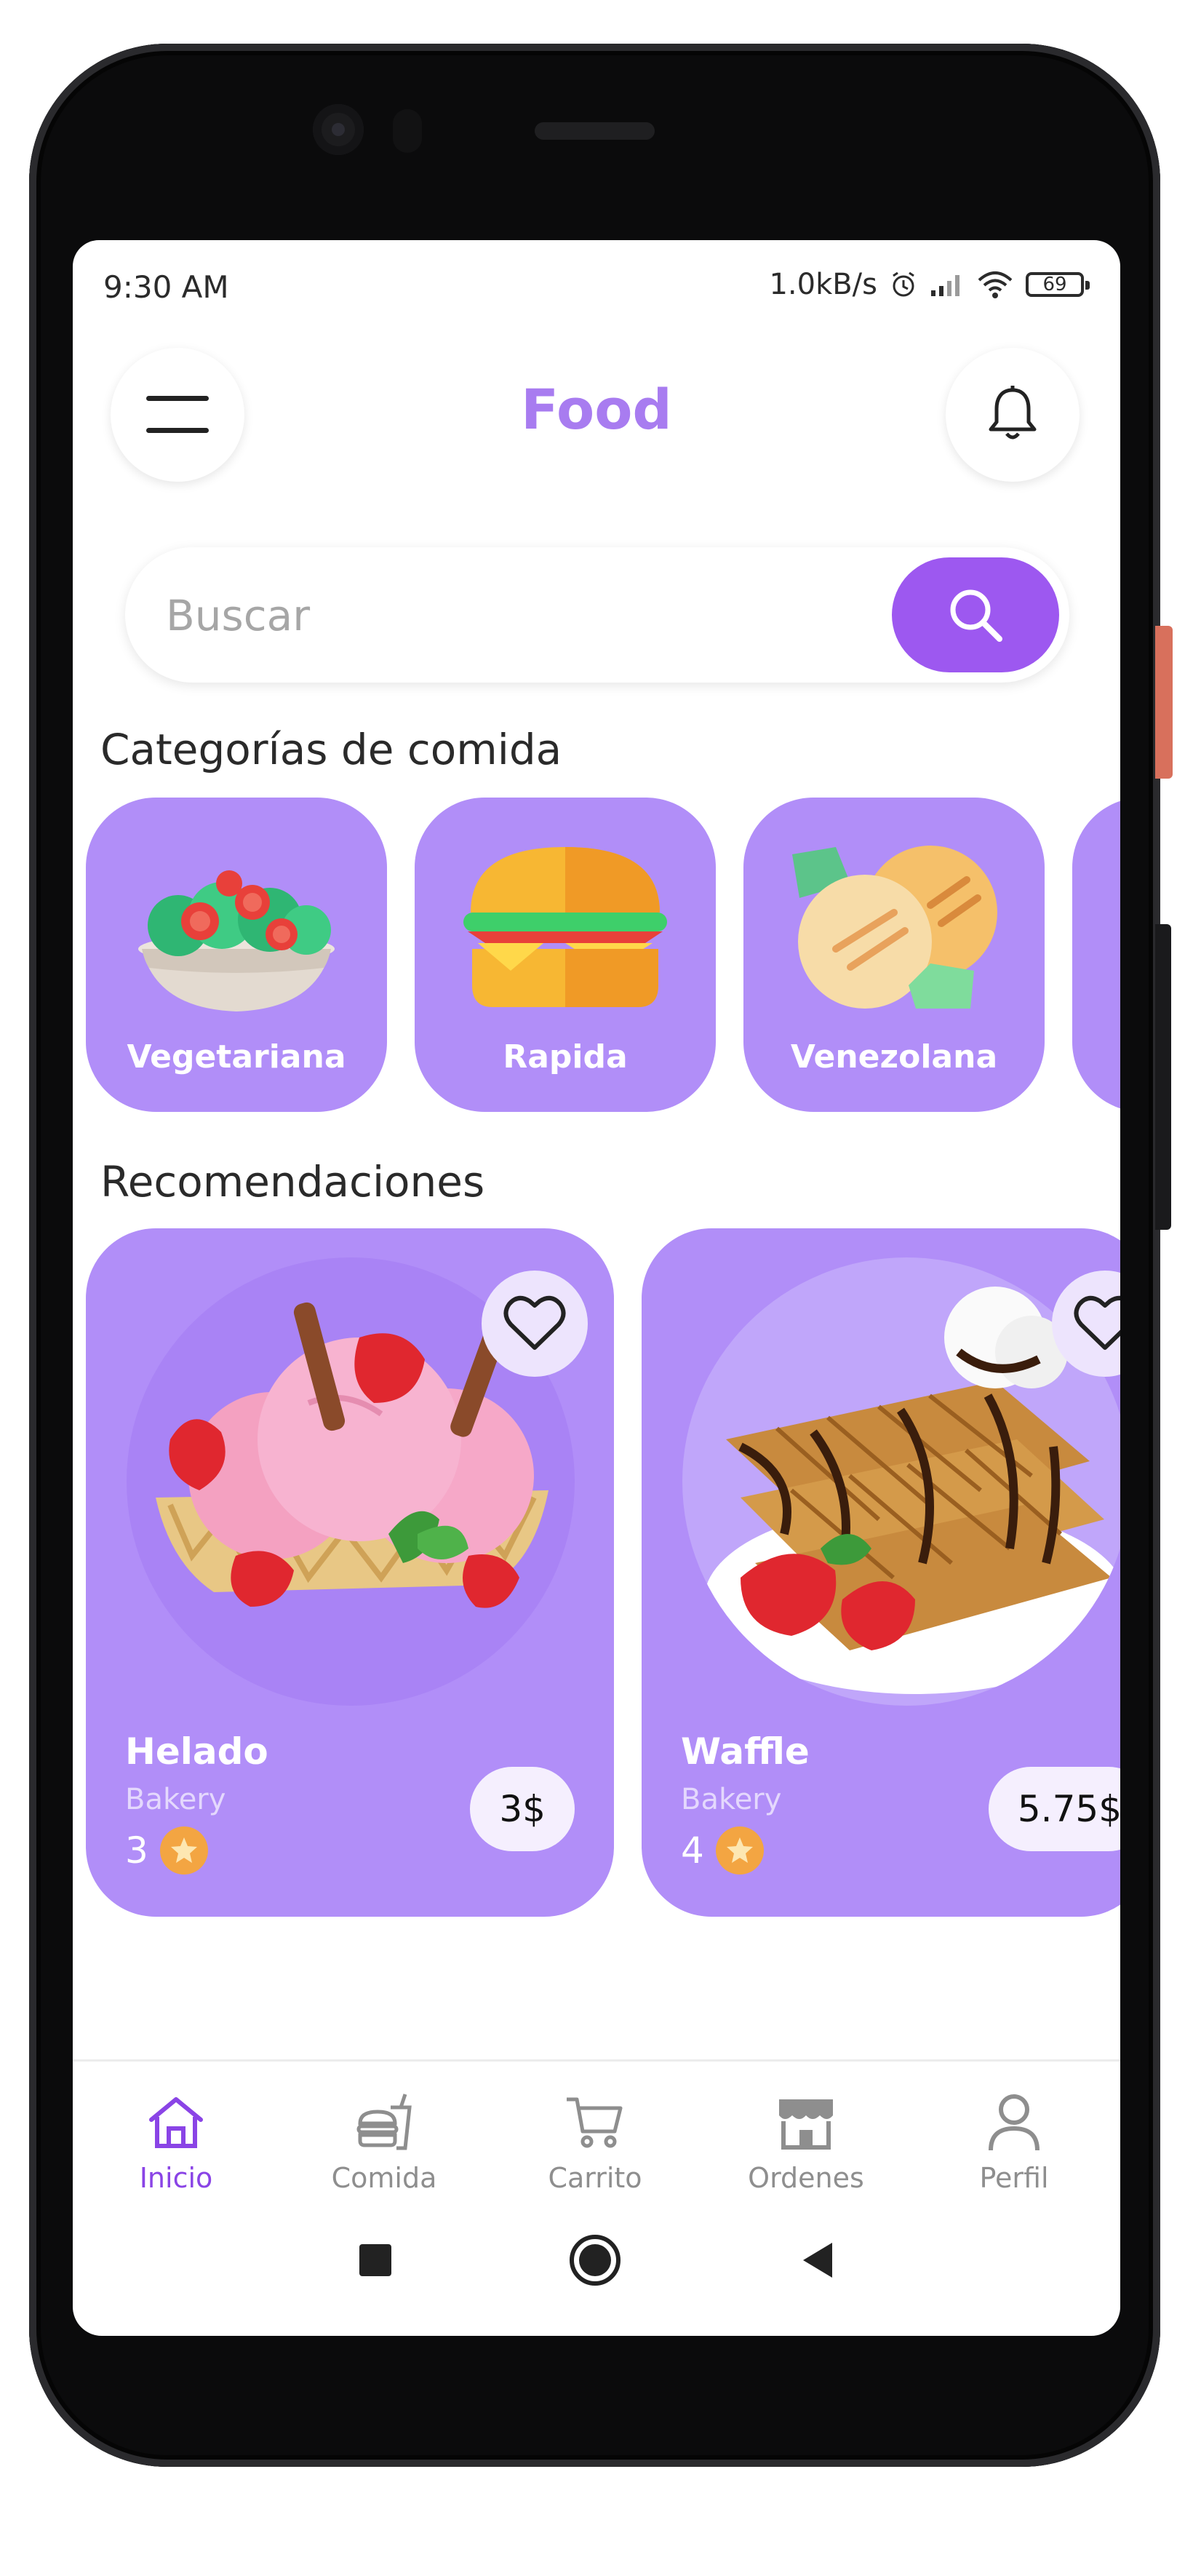 The height and width of the screenshot is (2576, 1193). What do you see at coordinates (817, 2260) in the screenshot?
I see `back-icon` at bounding box center [817, 2260].